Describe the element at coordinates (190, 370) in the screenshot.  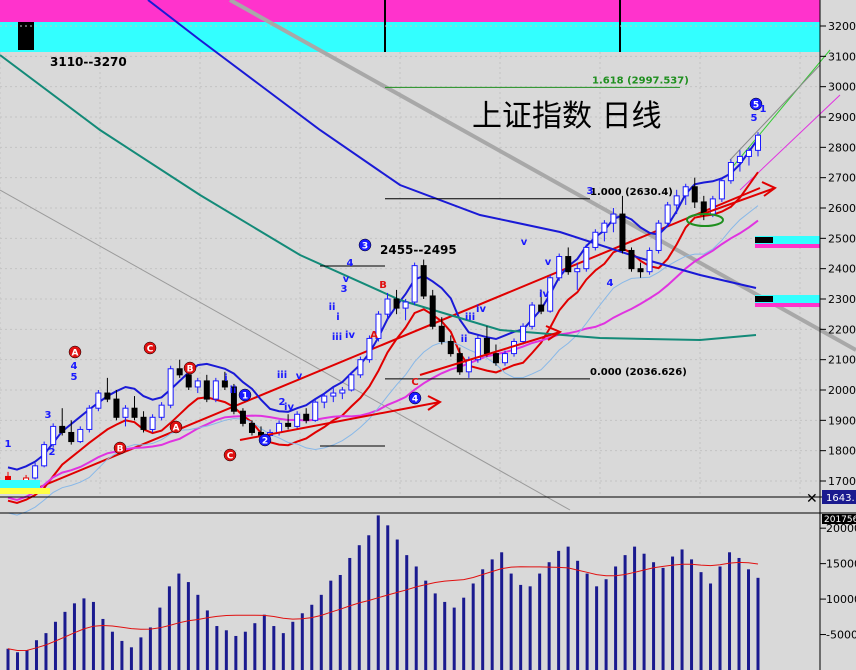
I see `wave-label-red: B` at that location.